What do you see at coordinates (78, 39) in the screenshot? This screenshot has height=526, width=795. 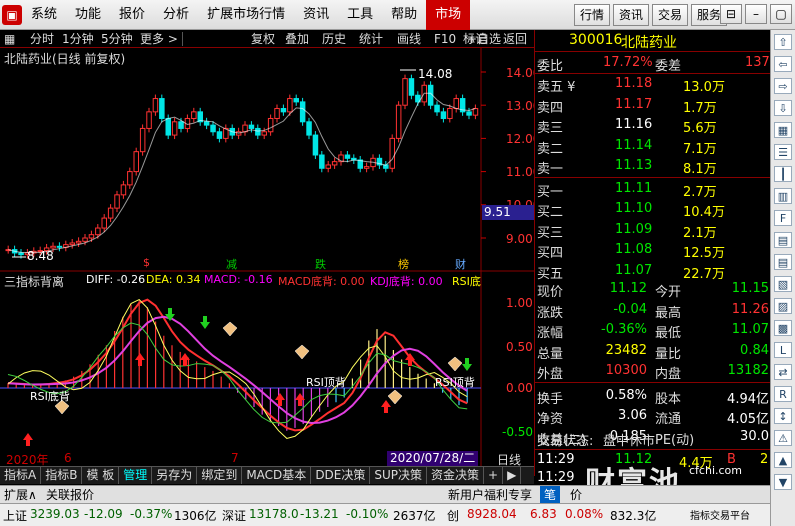 I see `toolbar-1min: 1分钟` at bounding box center [78, 39].